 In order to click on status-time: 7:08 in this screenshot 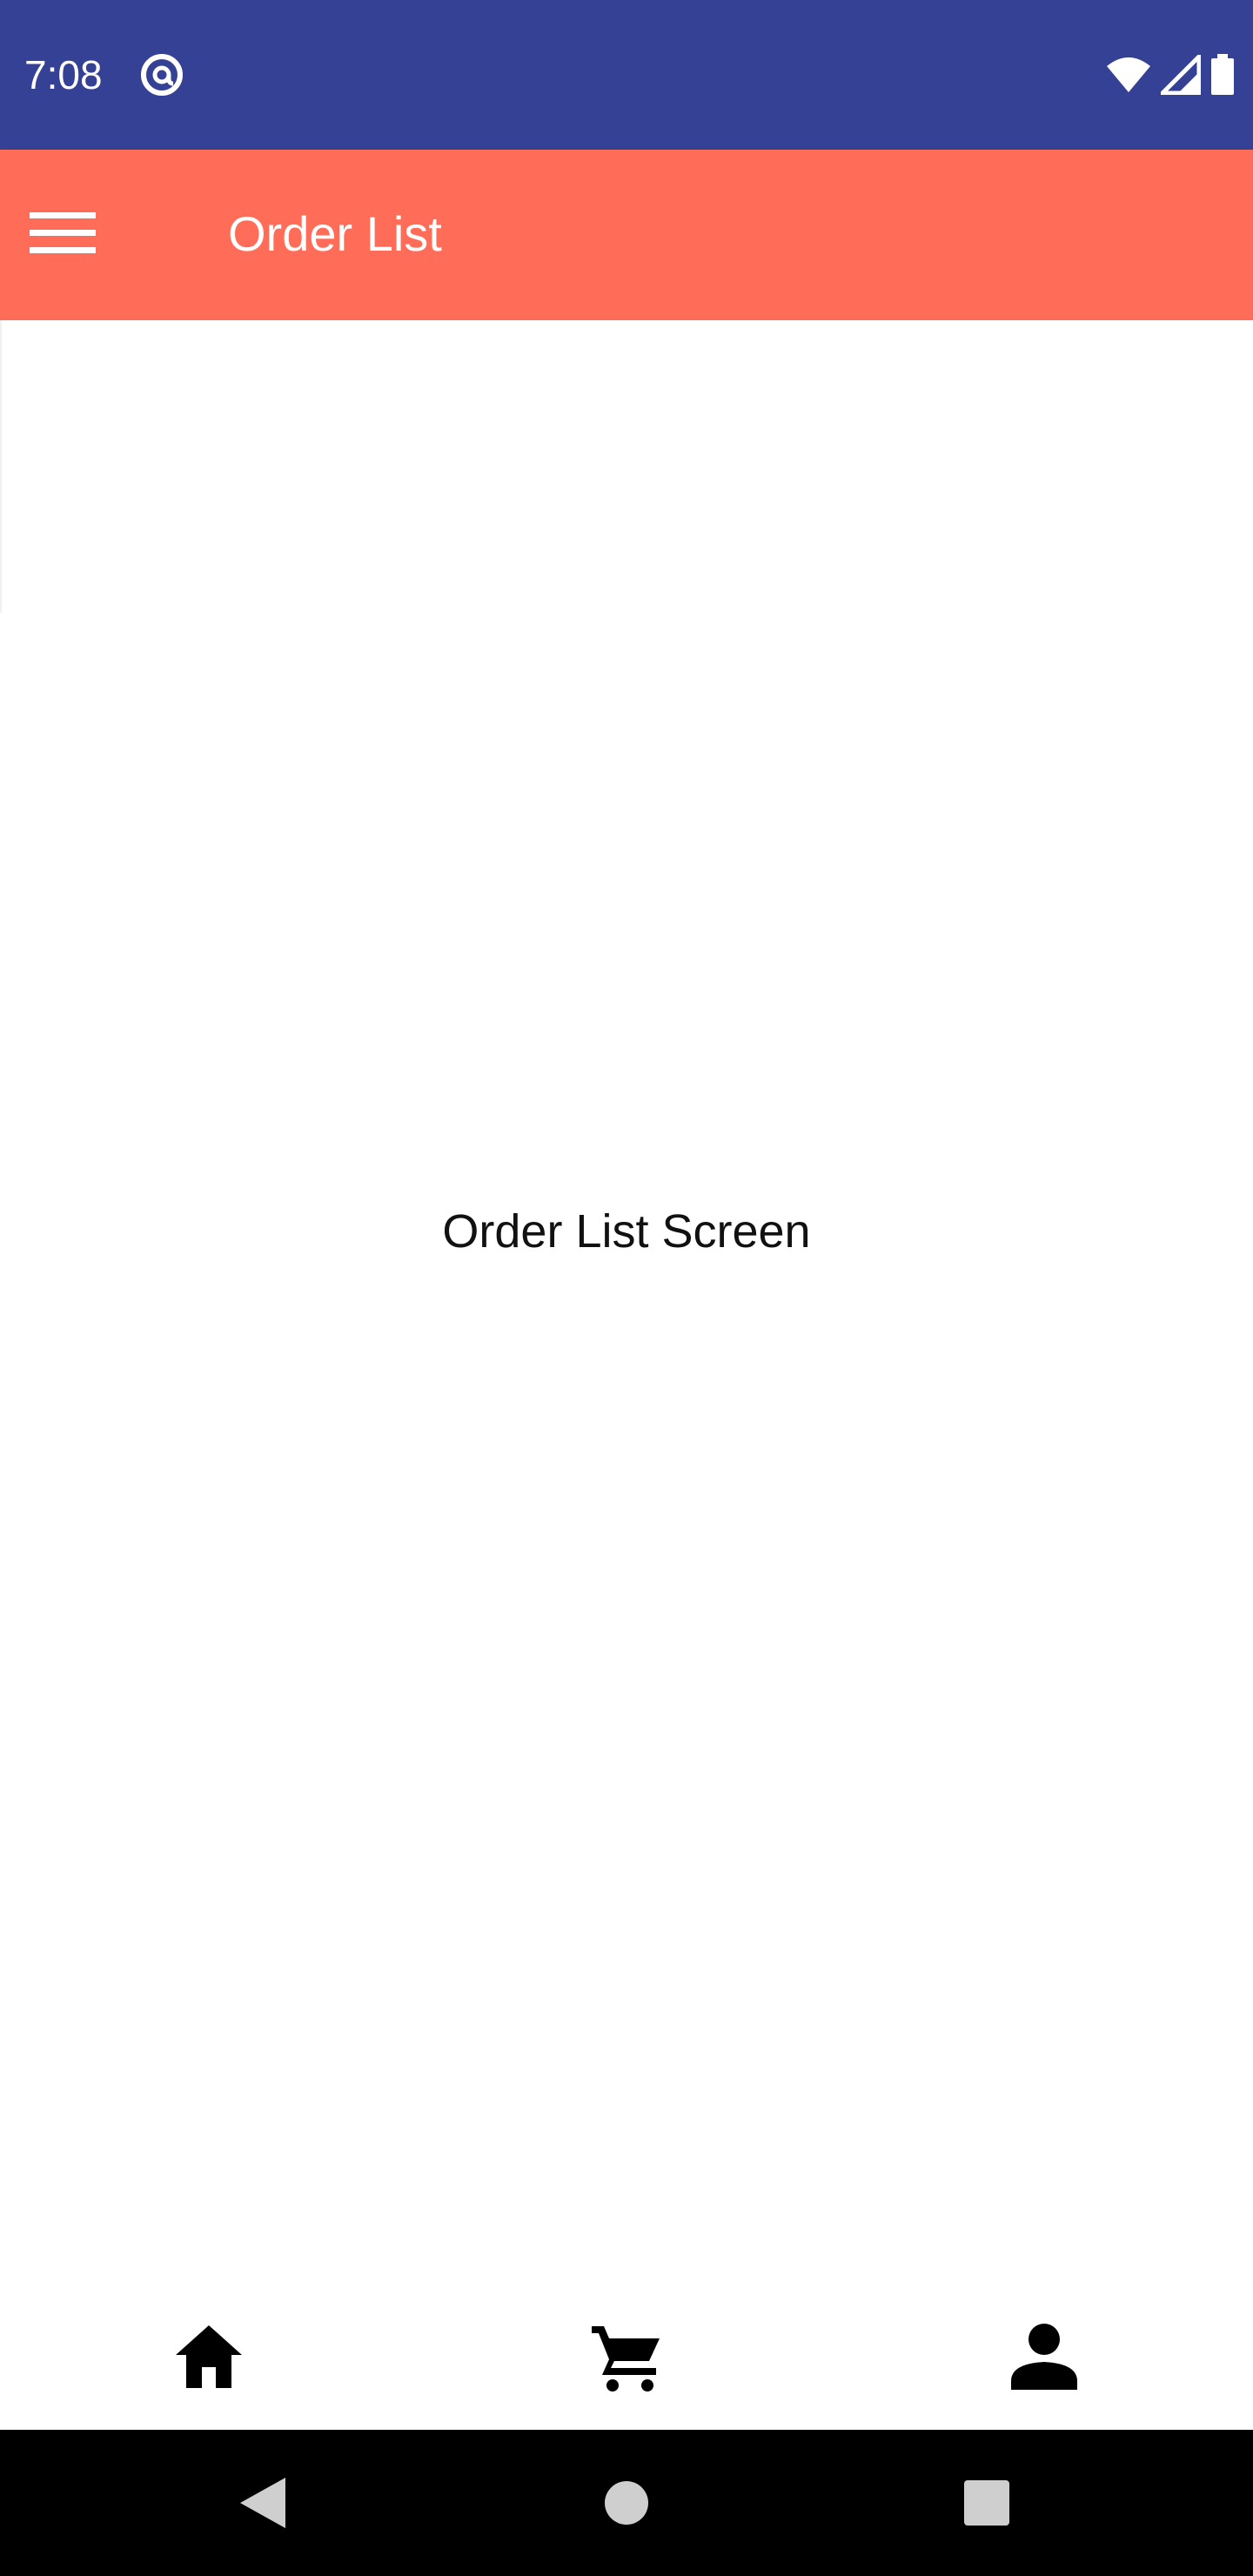, I will do `click(63, 74)`.